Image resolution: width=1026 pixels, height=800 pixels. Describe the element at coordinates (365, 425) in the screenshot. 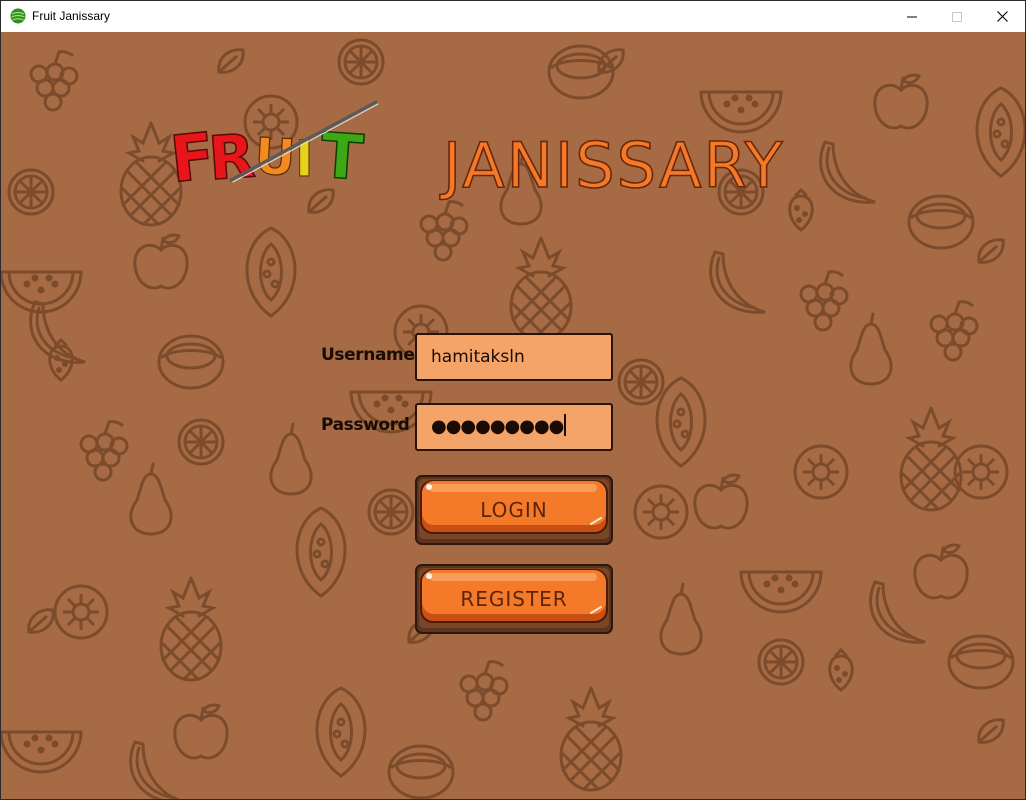

I see `password-label: Password` at that location.